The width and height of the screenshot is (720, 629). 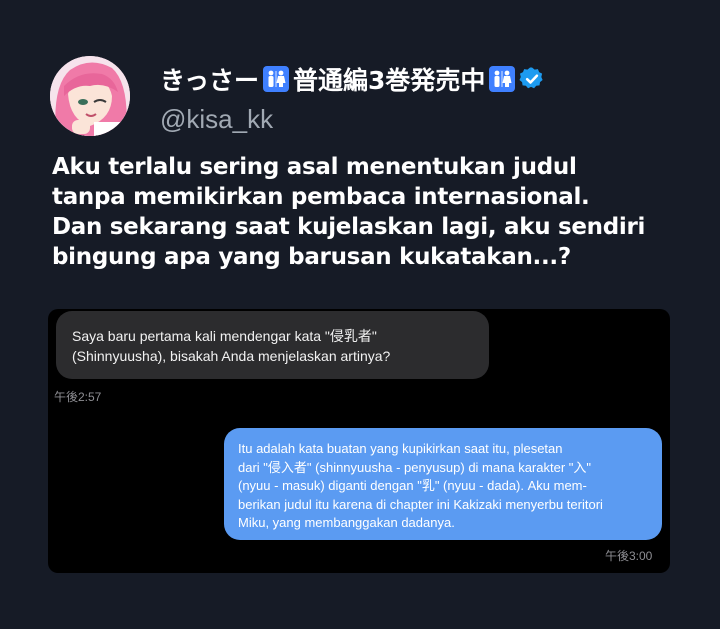 I want to click on display-name-text: きっさー, so click(x=210, y=80).